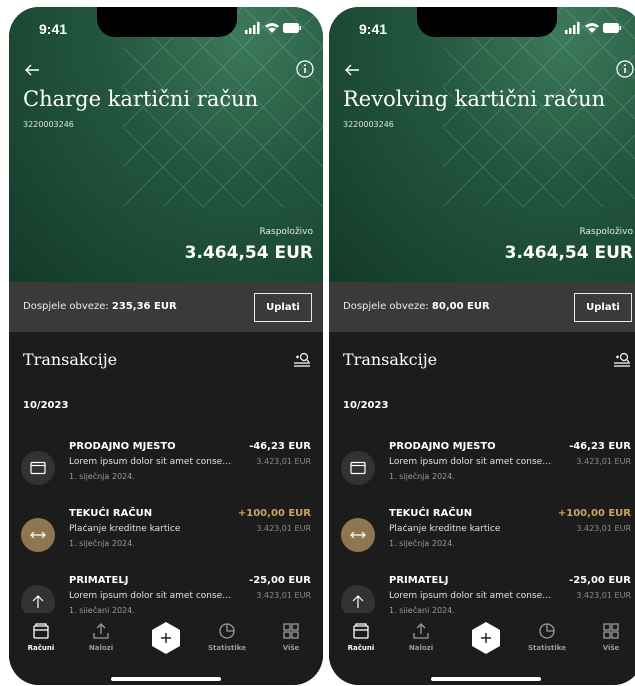 This screenshot has height=686, width=635. I want to click on due-amount: 80,00 EUR, so click(460, 306).